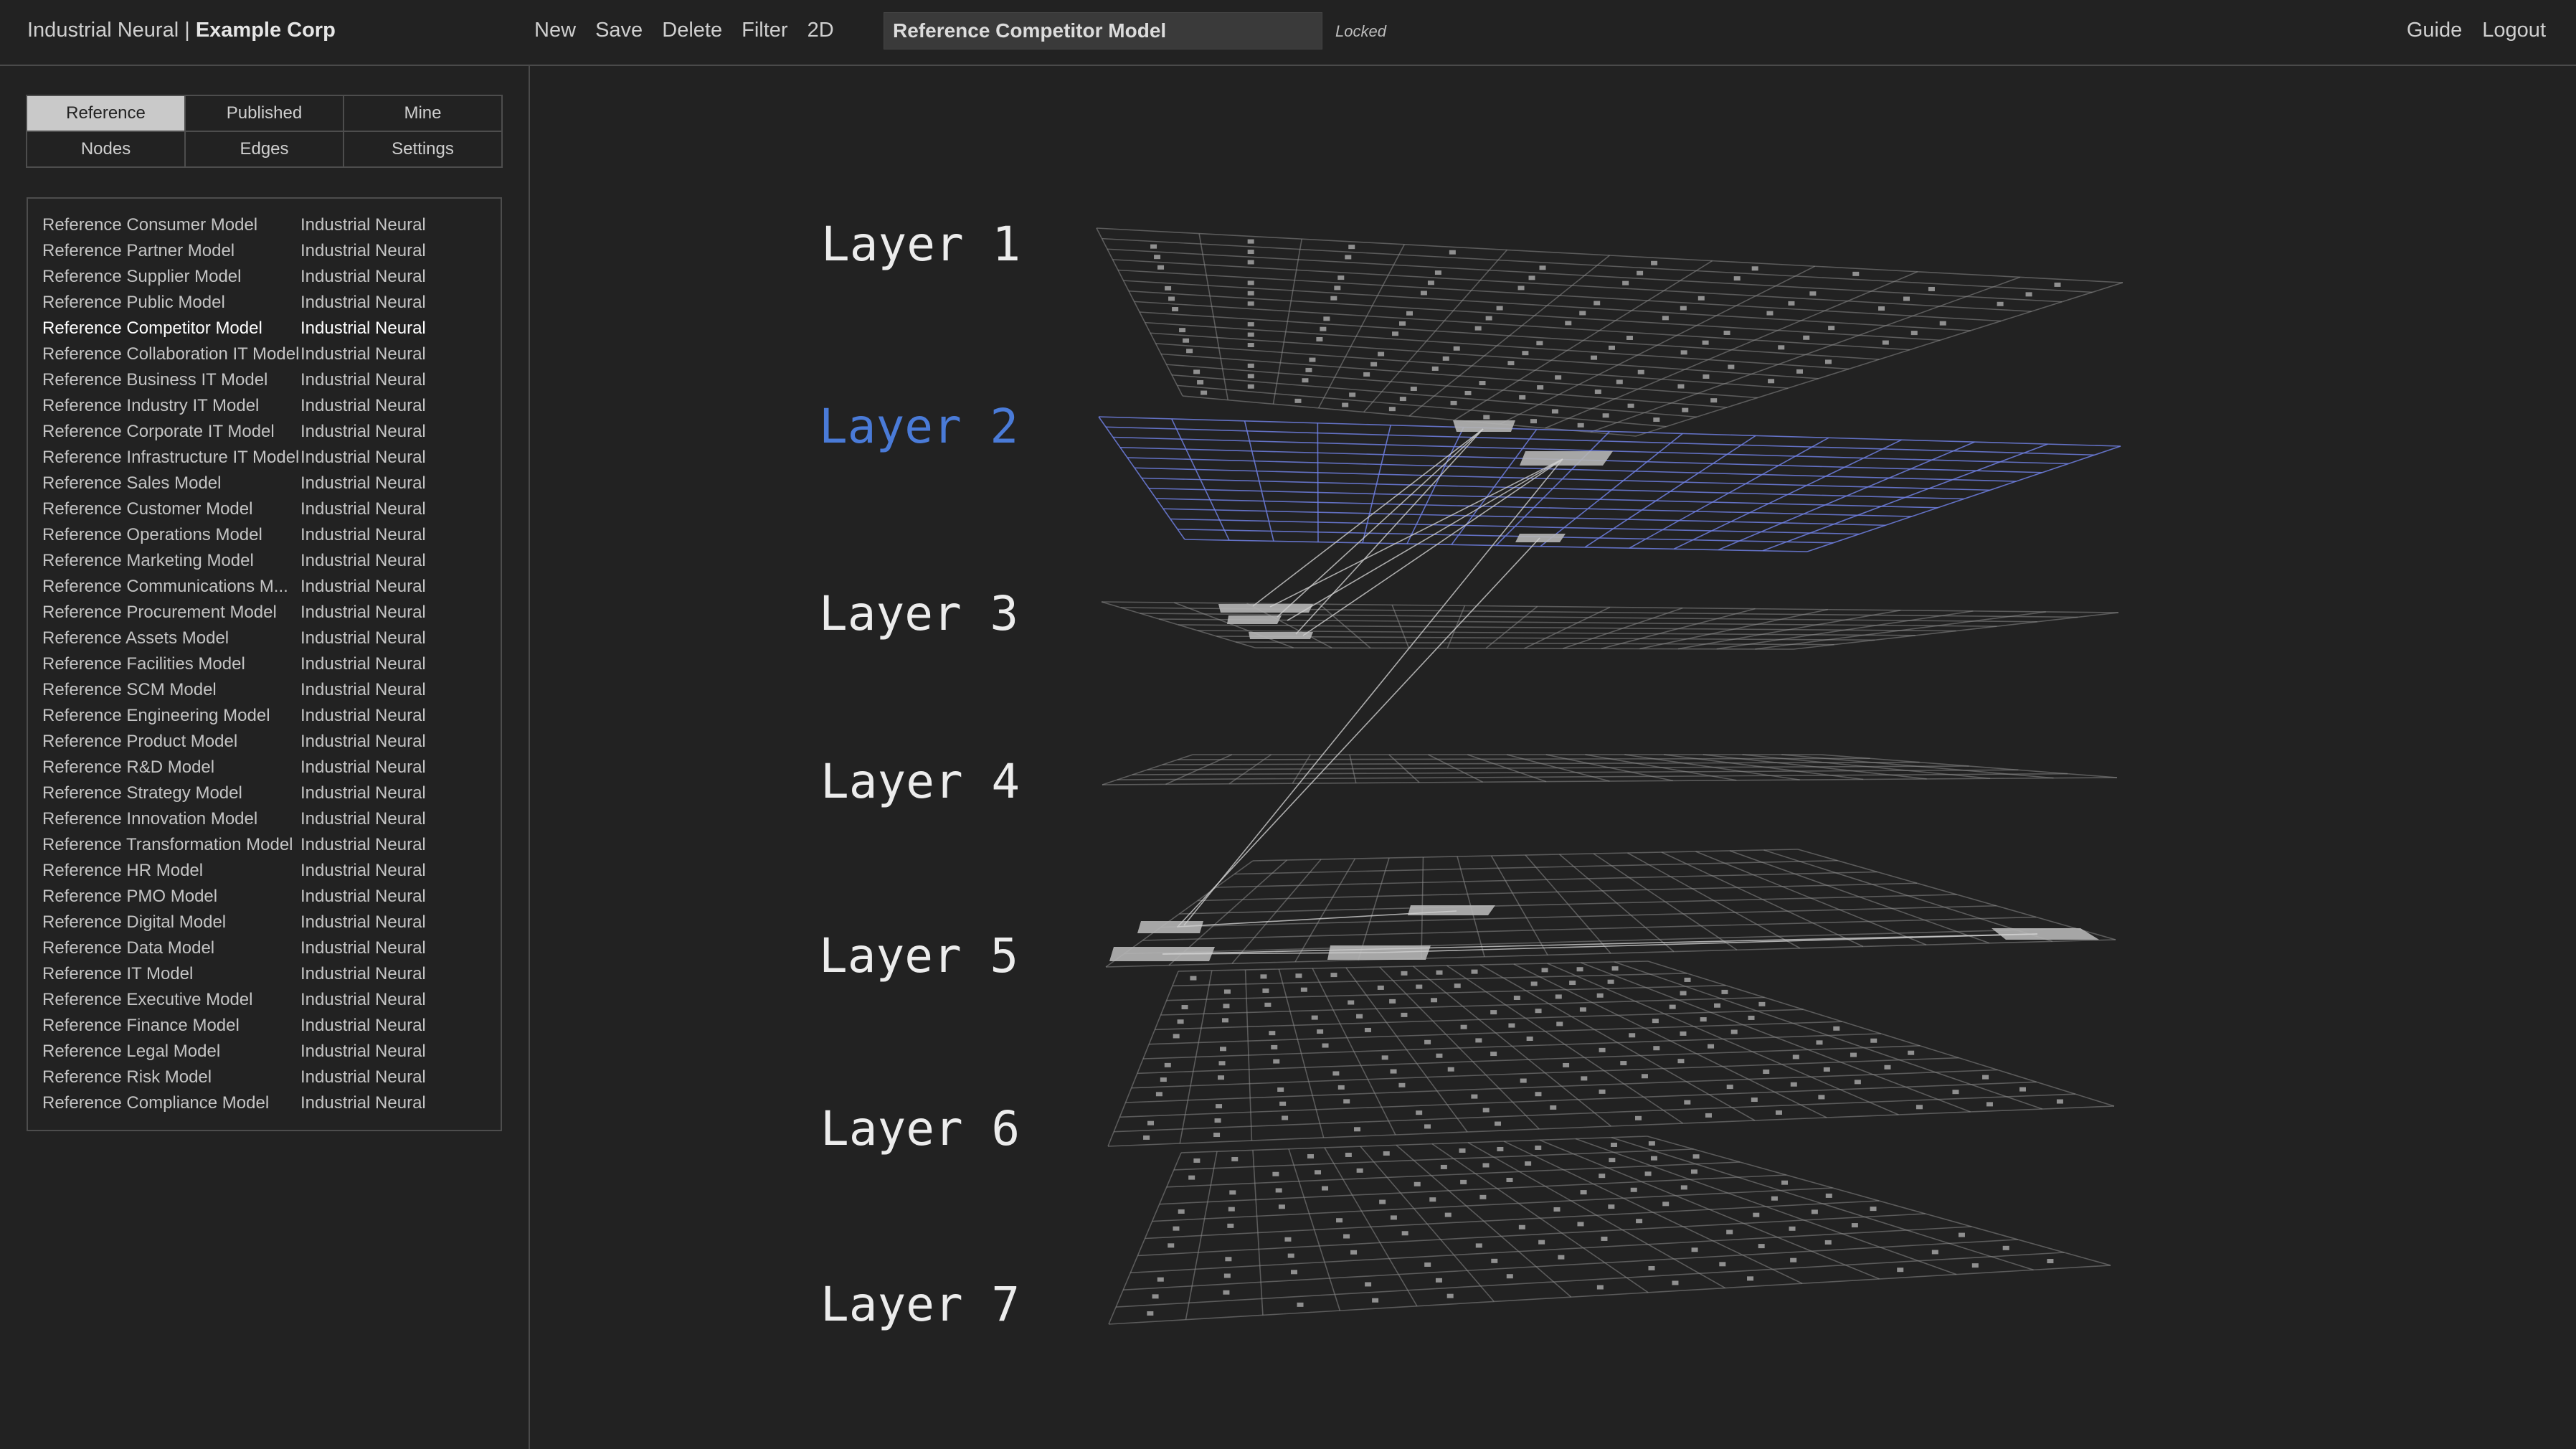  I want to click on layer-label-2: Layer 2, so click(918, 426).